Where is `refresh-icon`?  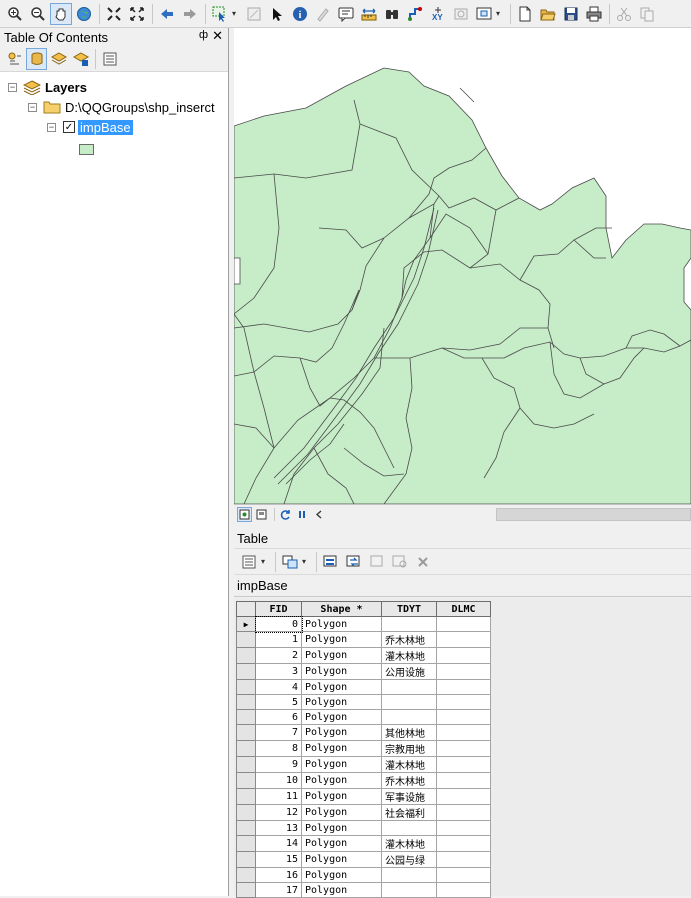
refresh-icon is located at coordinates (285, 514).